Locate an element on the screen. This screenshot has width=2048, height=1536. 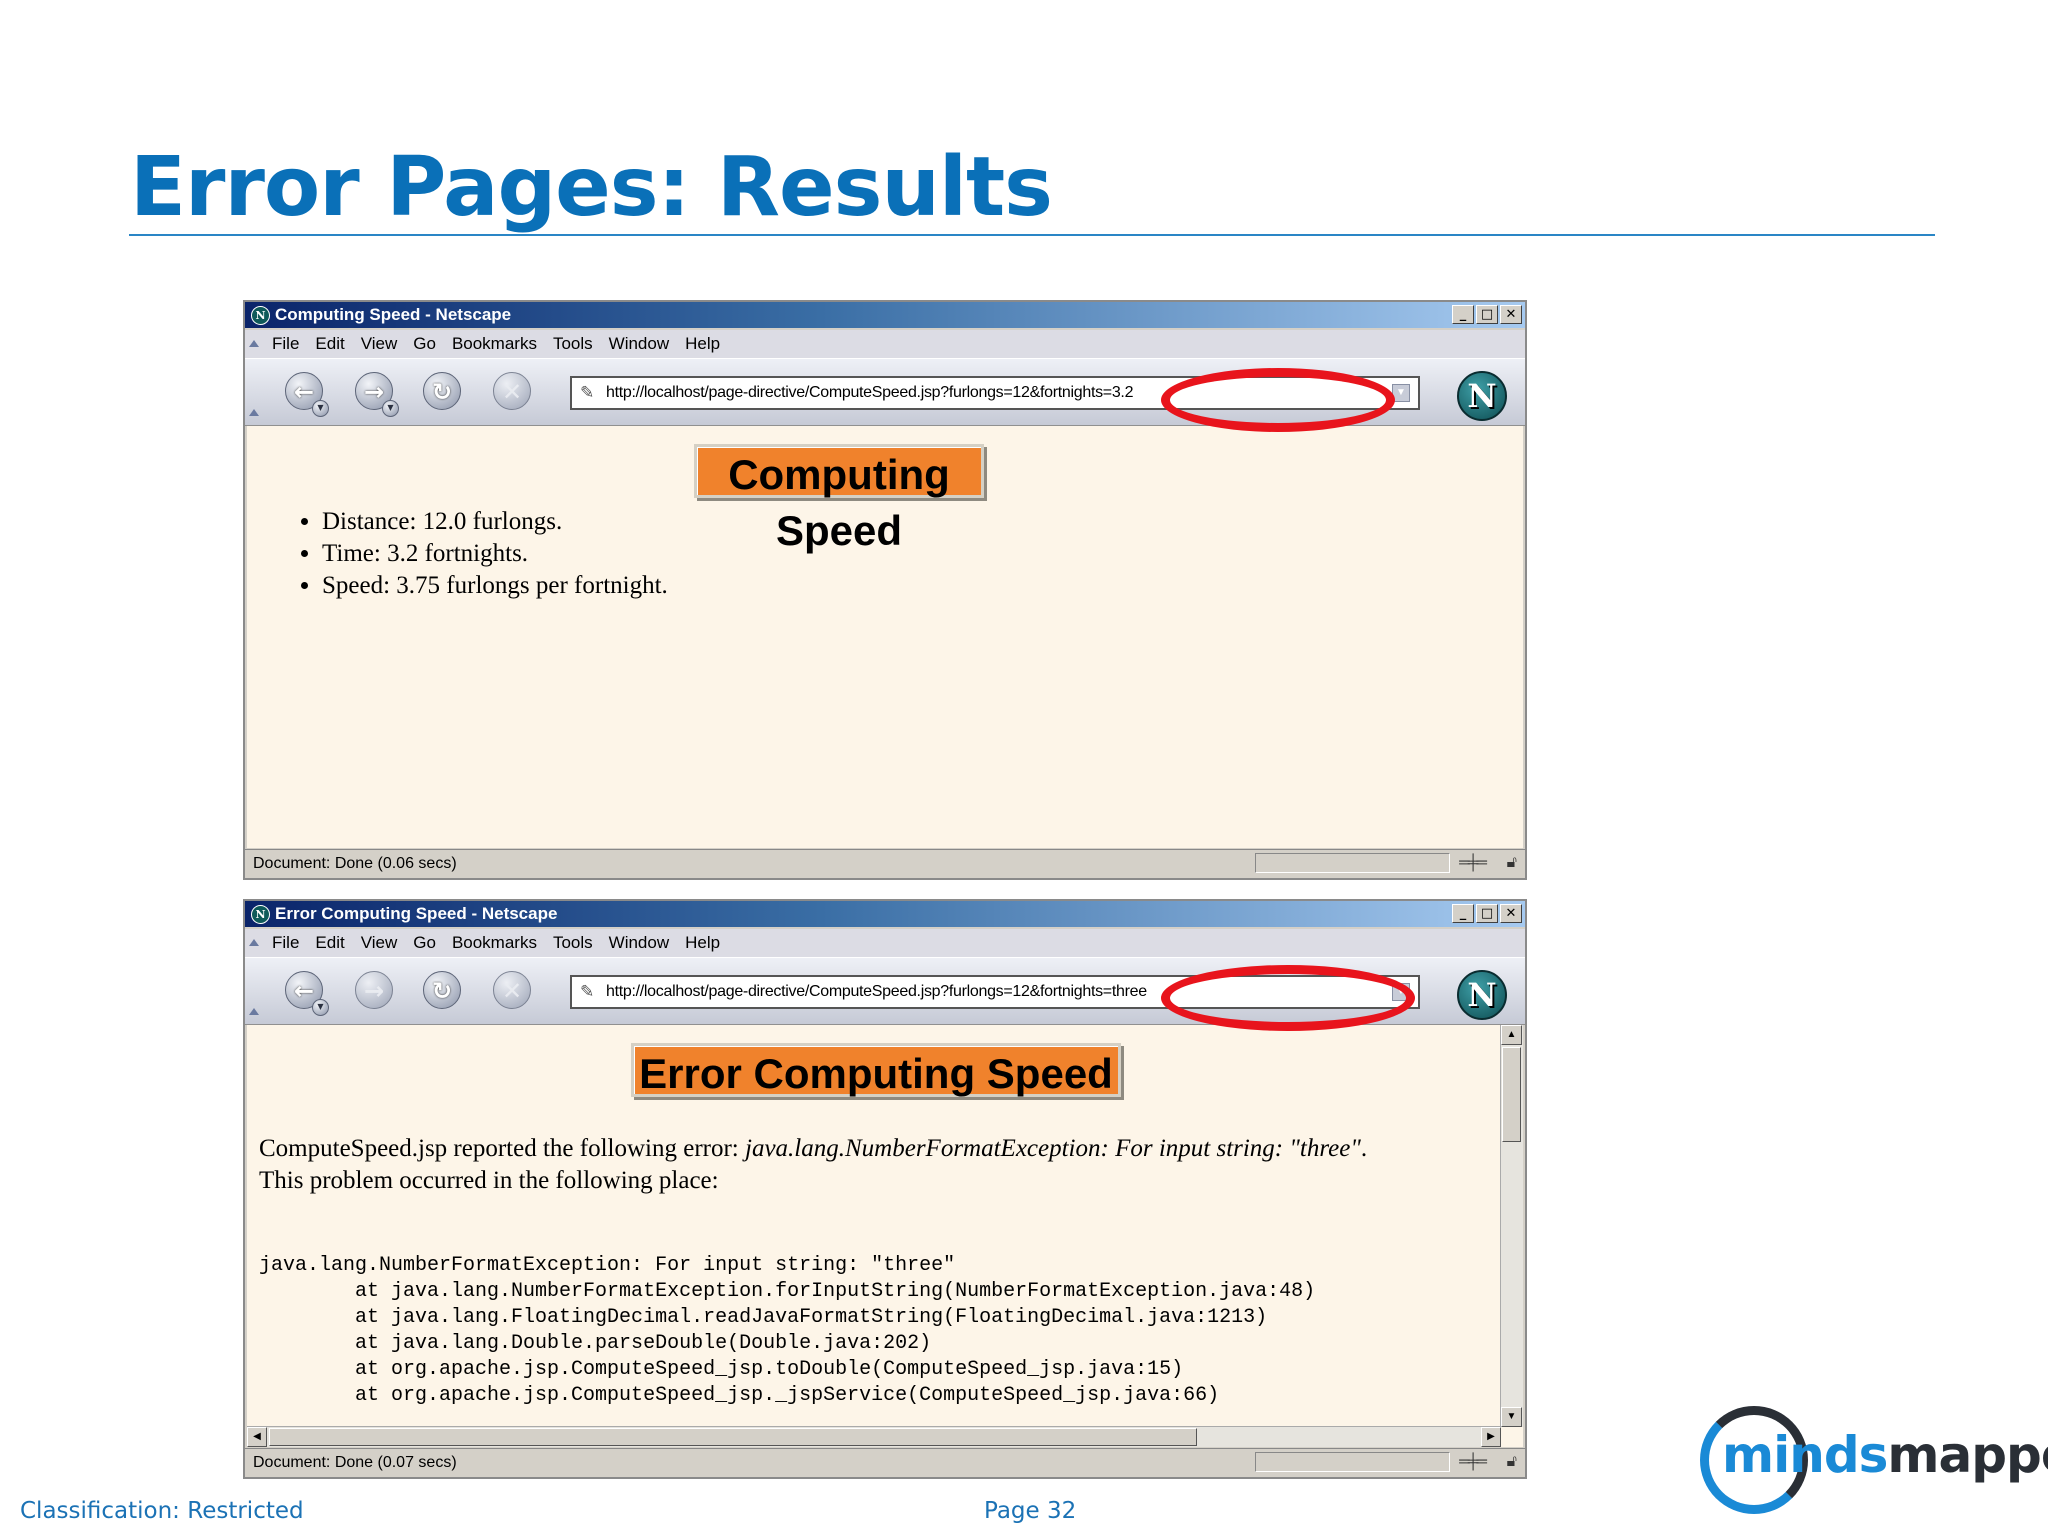
page-heading: Computing Speed is located at coordinates (839, 499).